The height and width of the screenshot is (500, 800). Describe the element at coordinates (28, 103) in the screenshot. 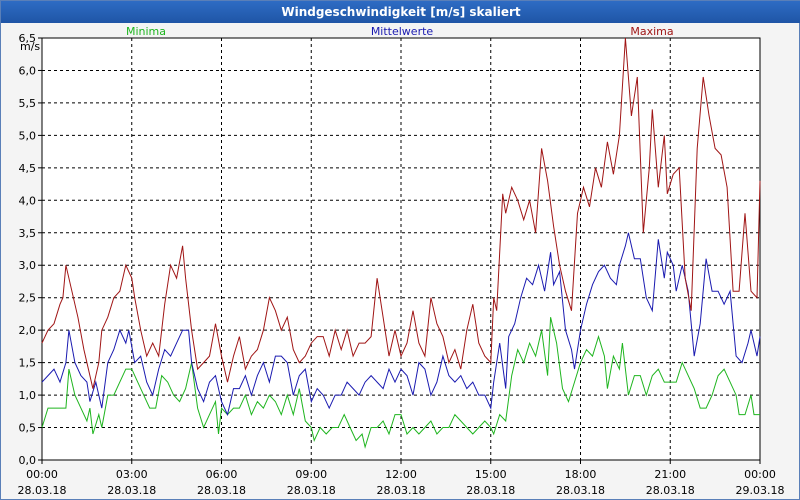

I see `y-tick-label: 5,5` at that location.